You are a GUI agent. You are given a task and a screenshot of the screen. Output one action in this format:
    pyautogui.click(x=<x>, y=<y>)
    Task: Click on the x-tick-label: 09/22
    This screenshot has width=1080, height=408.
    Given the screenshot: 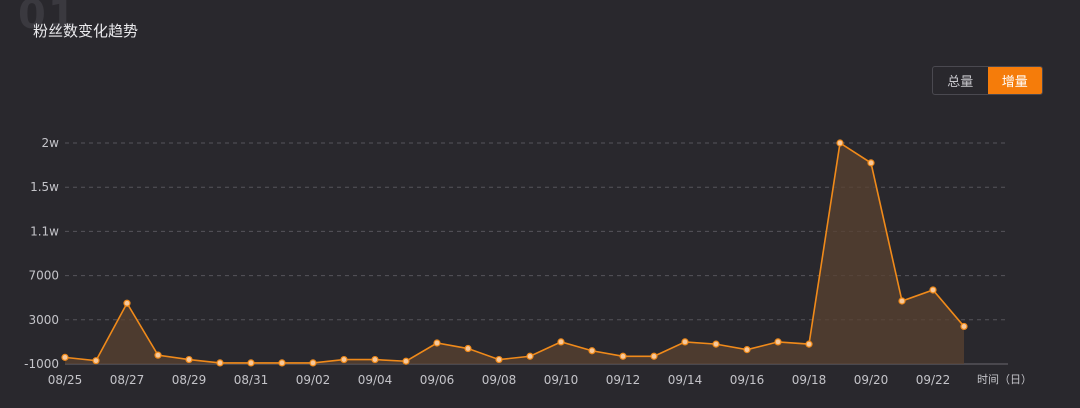 What is the action you would take?
    pyautogui.click(x=933, y=380)
    